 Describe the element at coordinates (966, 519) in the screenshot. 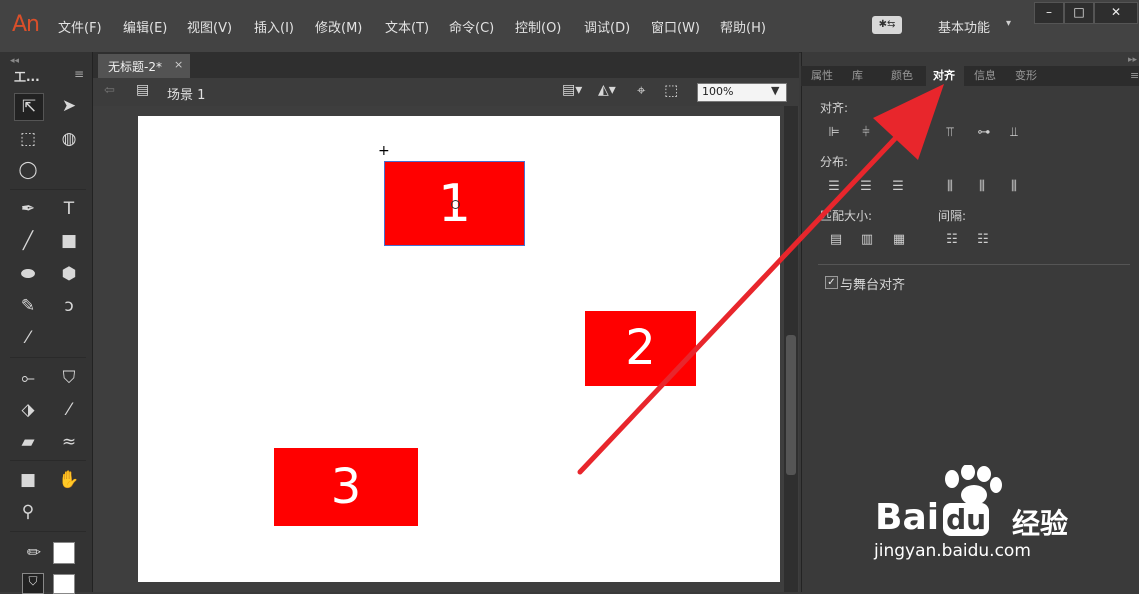

I see `baidu-du-logo: du` at that location.